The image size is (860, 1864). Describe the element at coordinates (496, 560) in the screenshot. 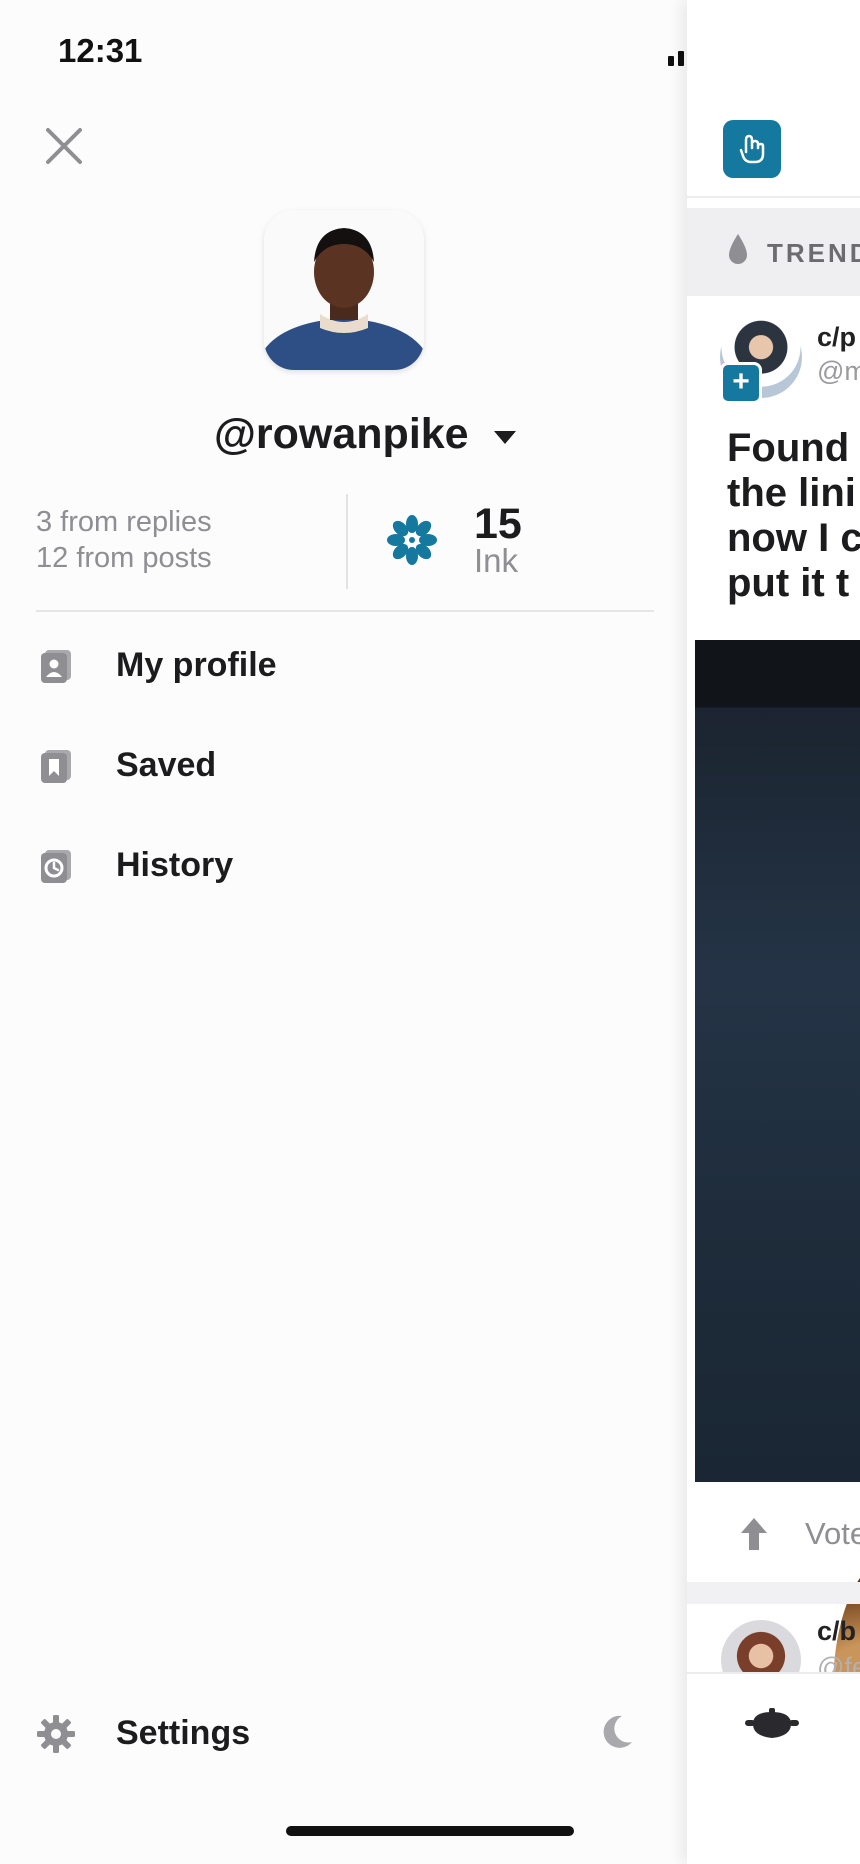

I see `ink-label: Ink` at that location.